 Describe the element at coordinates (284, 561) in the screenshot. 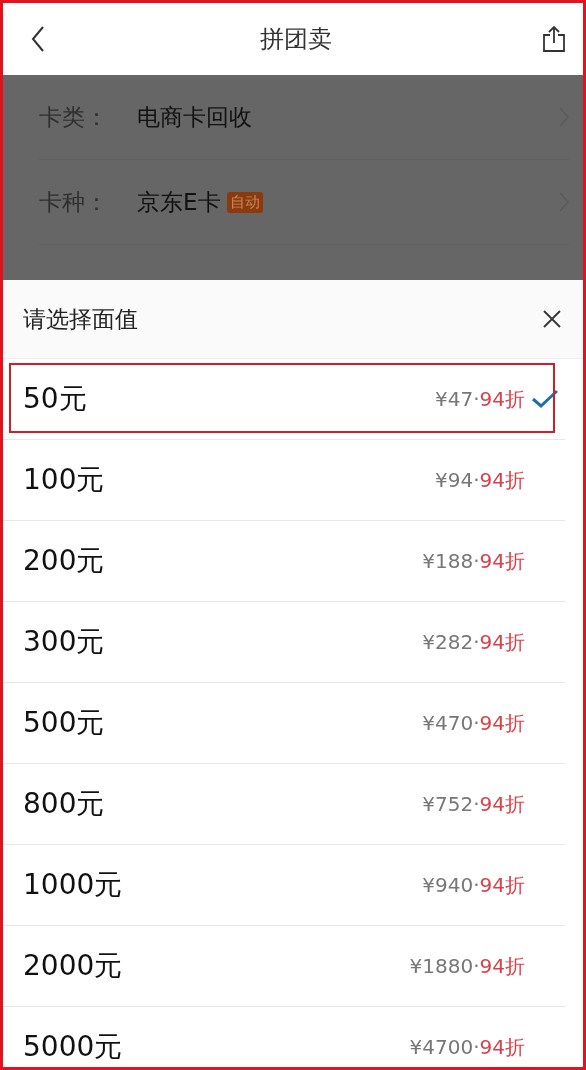

I see `value-option: 200元 ¥188·94折` at that location.